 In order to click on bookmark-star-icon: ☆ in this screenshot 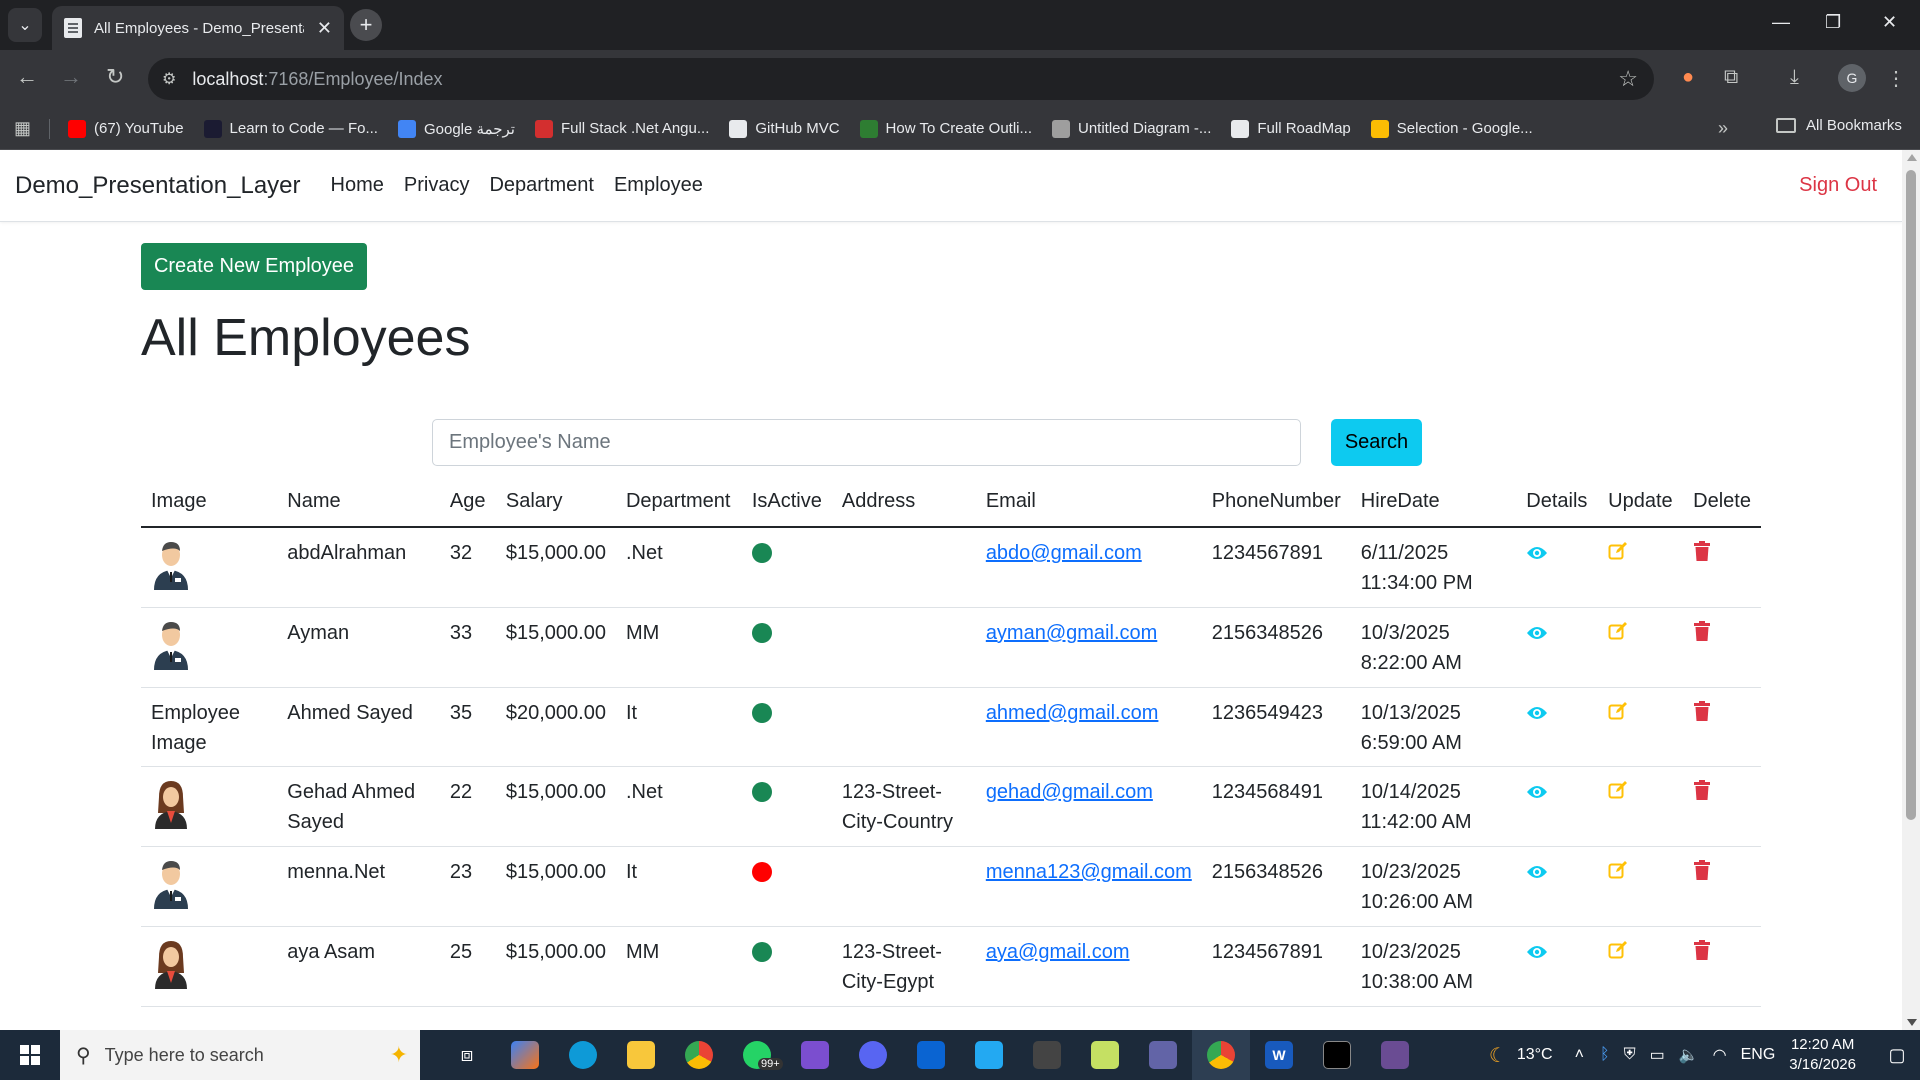, I will do `click(1628, 79)`.